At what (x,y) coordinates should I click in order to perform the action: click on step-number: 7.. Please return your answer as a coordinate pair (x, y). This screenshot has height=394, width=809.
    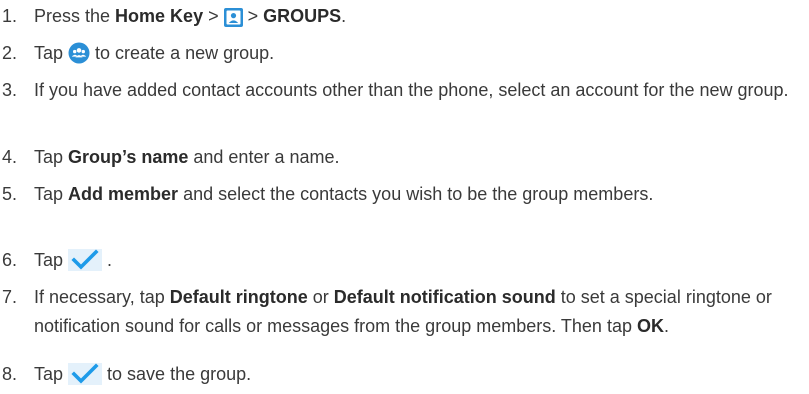
    Looking at the image, I should click on (10, 297).